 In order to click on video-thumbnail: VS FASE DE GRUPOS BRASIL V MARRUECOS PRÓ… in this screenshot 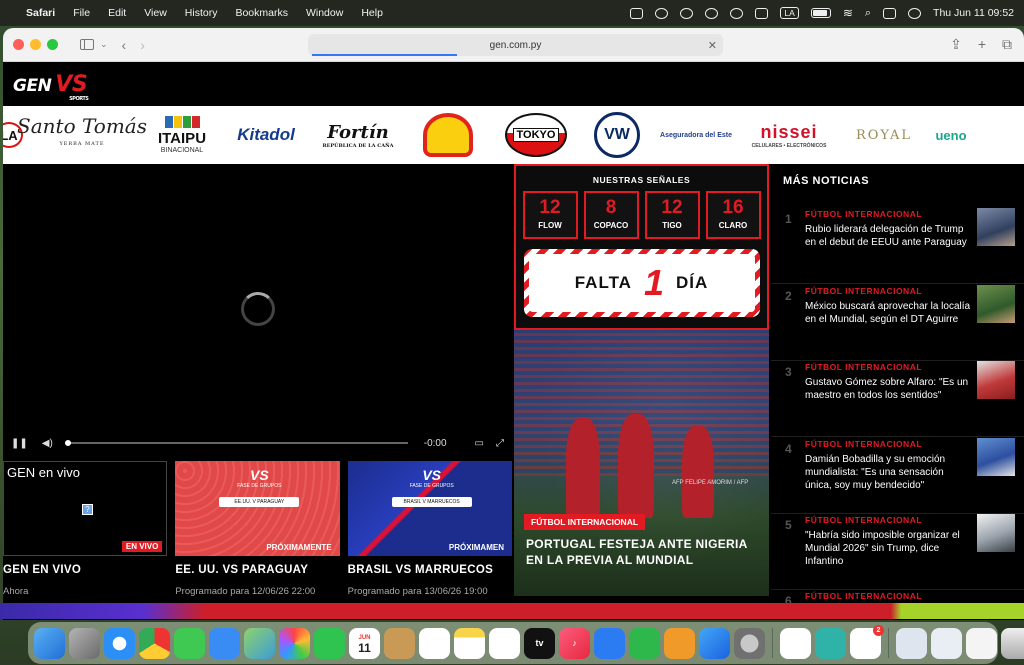, I will do `click(429, 508)`.